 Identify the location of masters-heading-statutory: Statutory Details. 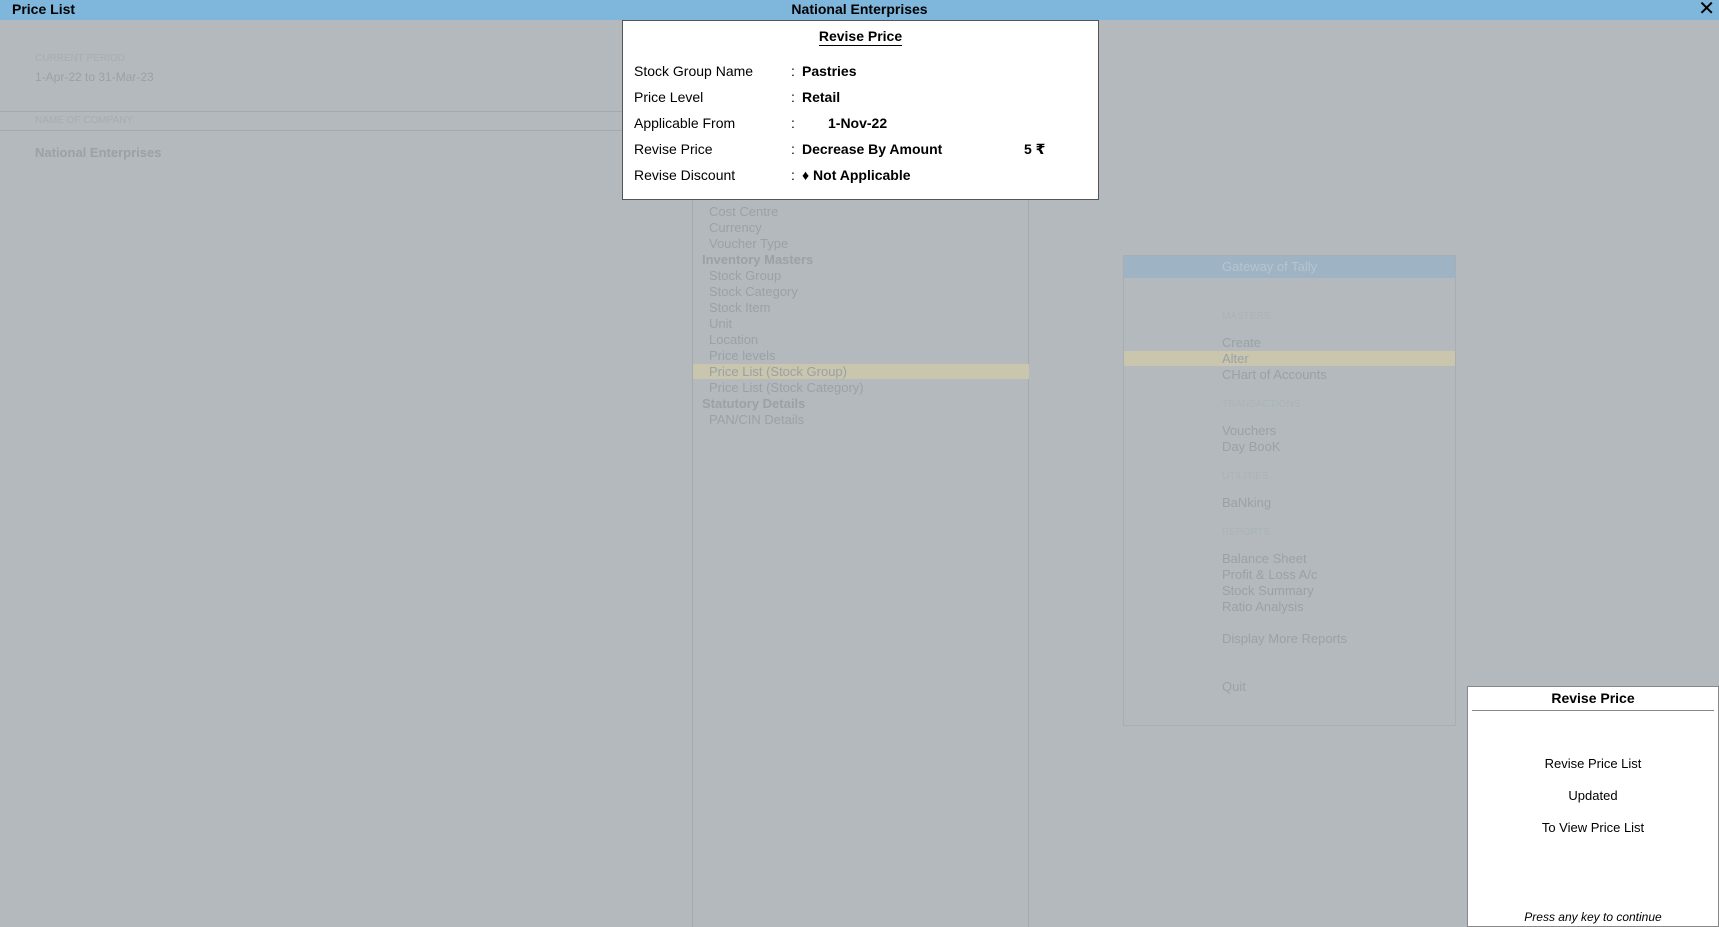
(754, 403).